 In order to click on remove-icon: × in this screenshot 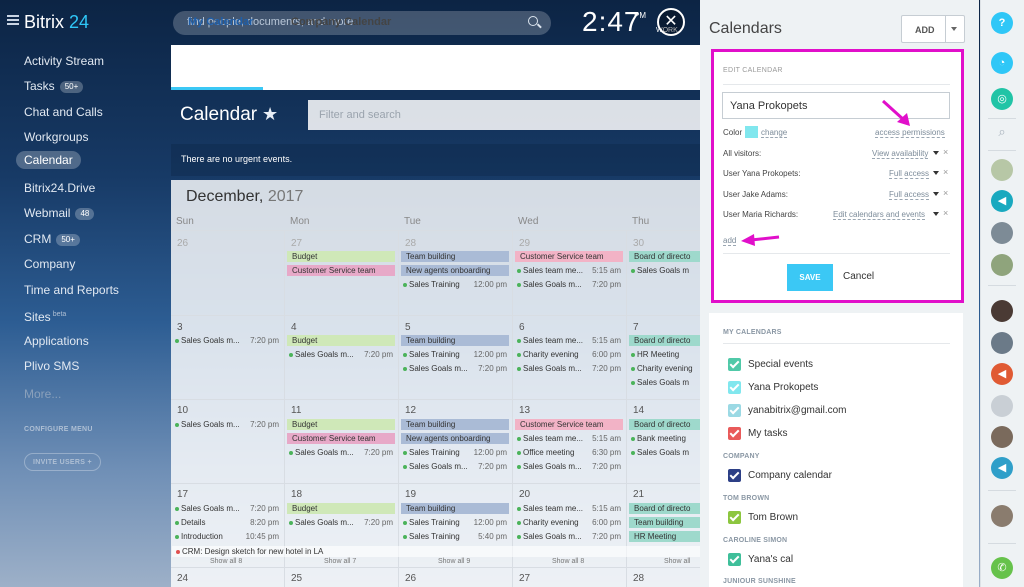, I will do `click(945, 152)`.